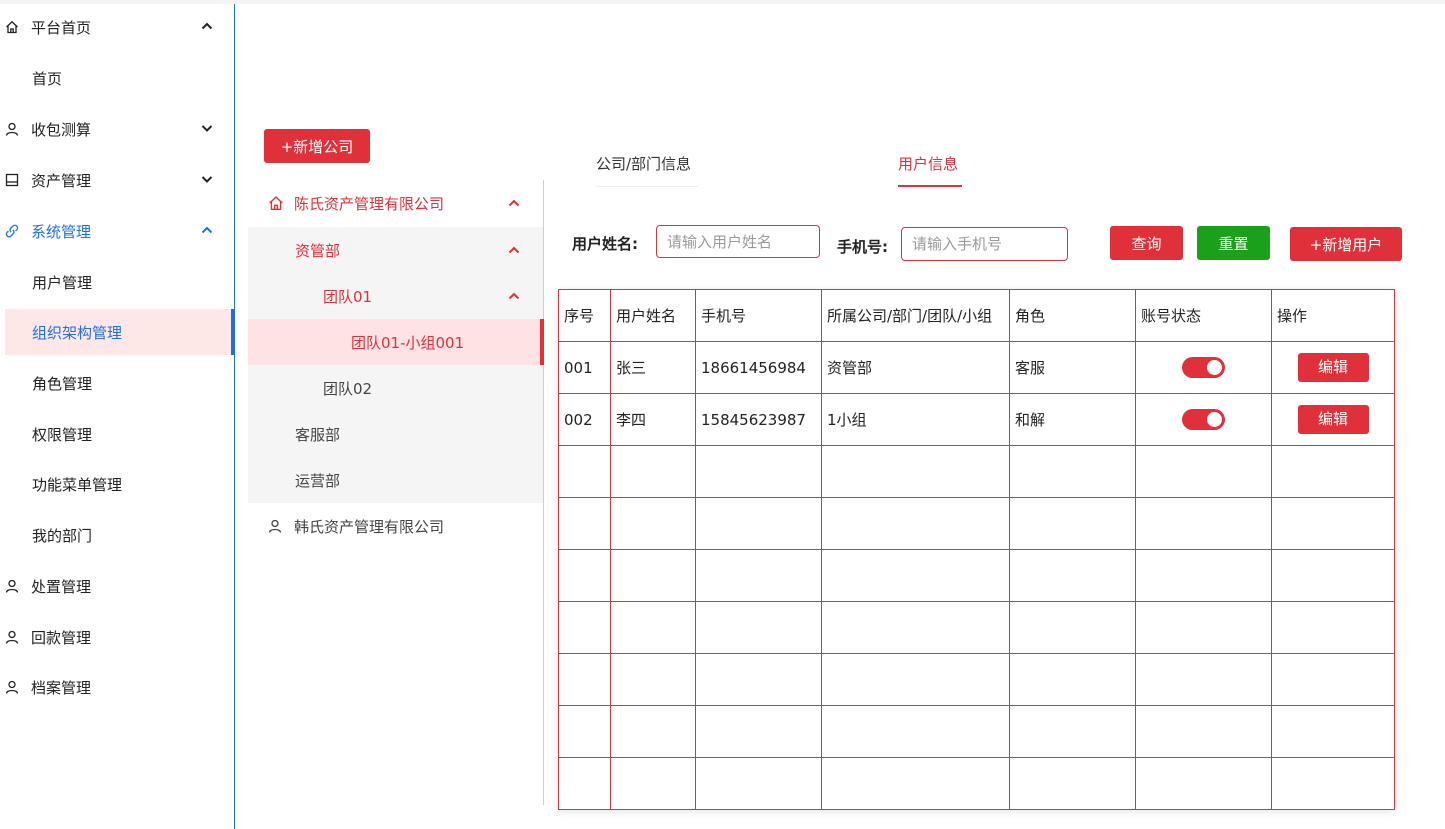  What do you see at coordinates (117, 687) in the screenshot?
I see `sidebar-item-archive-mgmt: 档案管理` at bounding box center [117, 687].